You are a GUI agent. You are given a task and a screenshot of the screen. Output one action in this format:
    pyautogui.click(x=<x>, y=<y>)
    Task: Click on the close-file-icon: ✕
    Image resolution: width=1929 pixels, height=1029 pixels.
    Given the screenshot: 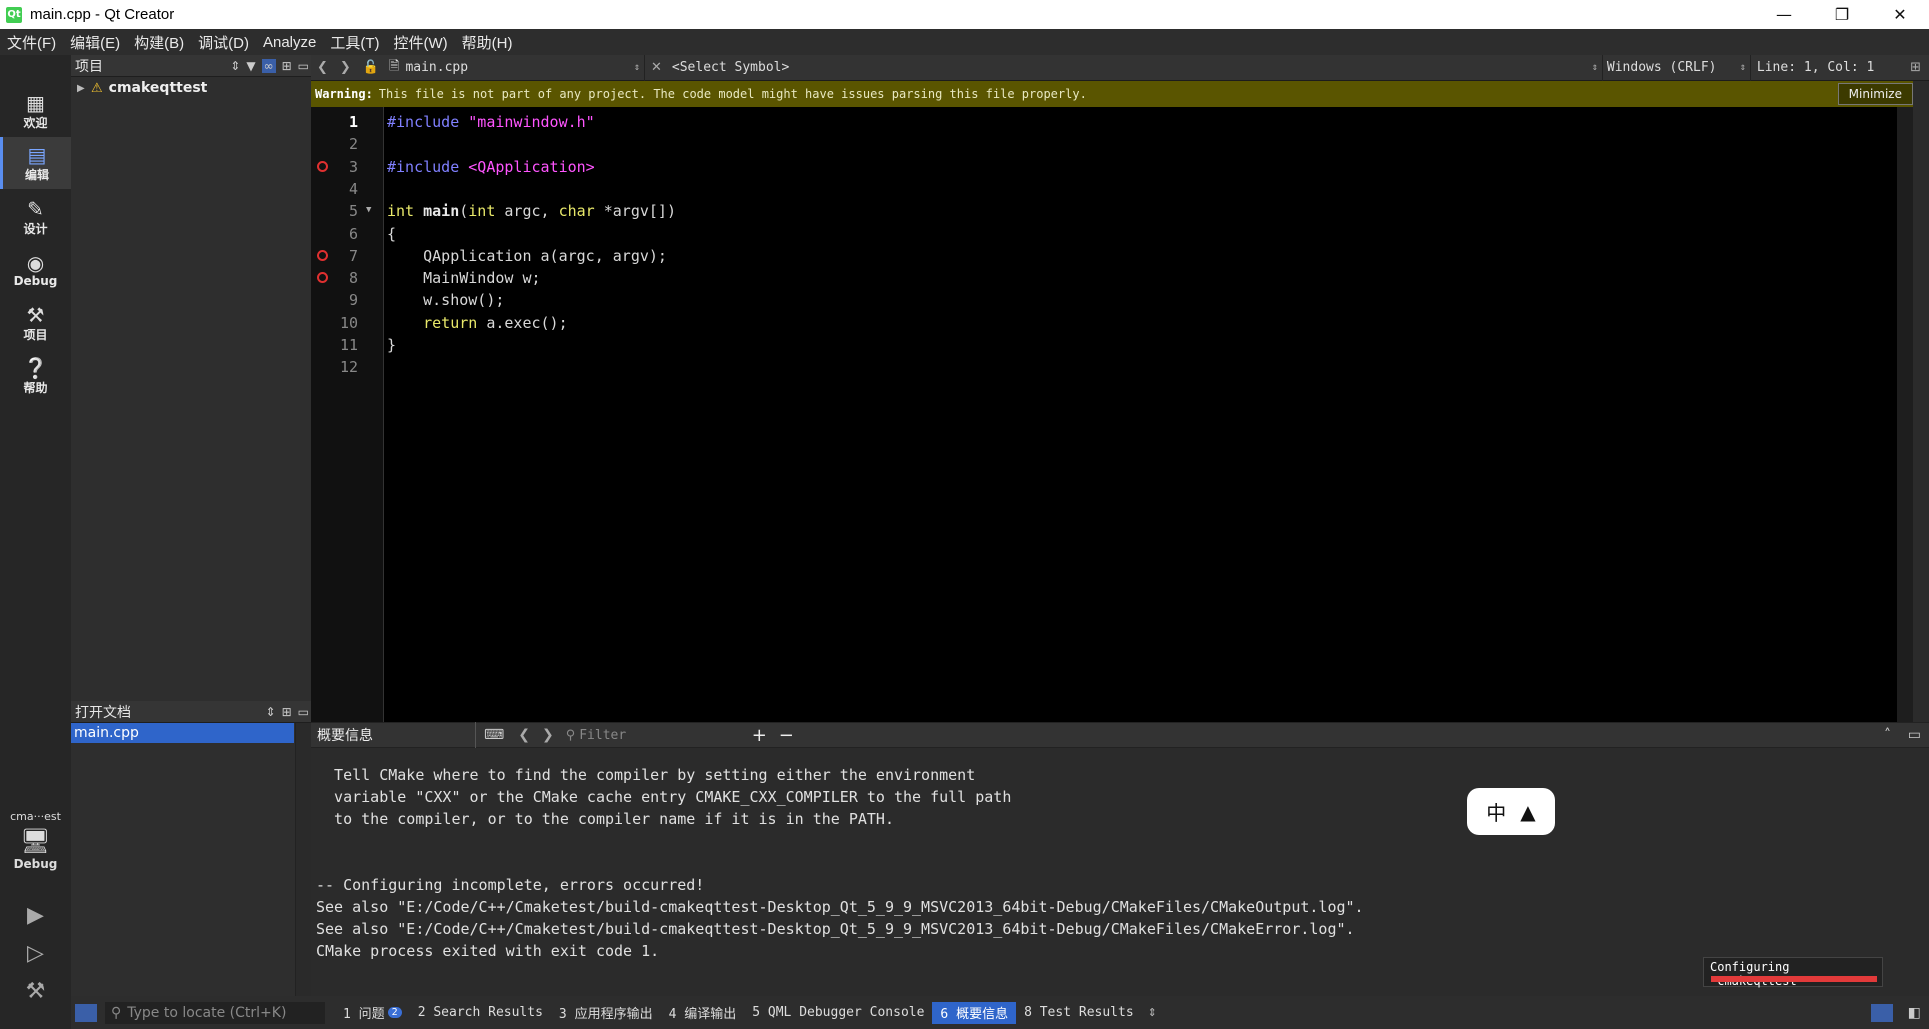 What is the action you would take?
    pyautogui.click(x=656, y=67)
    